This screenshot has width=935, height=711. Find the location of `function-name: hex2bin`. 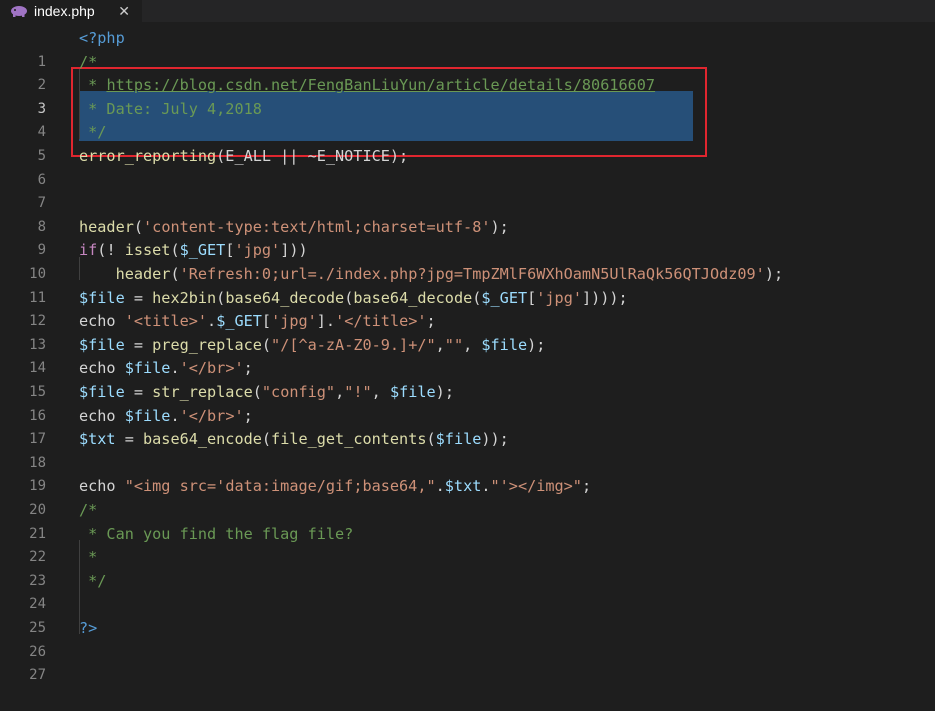

function-name: hex2bin is located at coordinates (184, 297).